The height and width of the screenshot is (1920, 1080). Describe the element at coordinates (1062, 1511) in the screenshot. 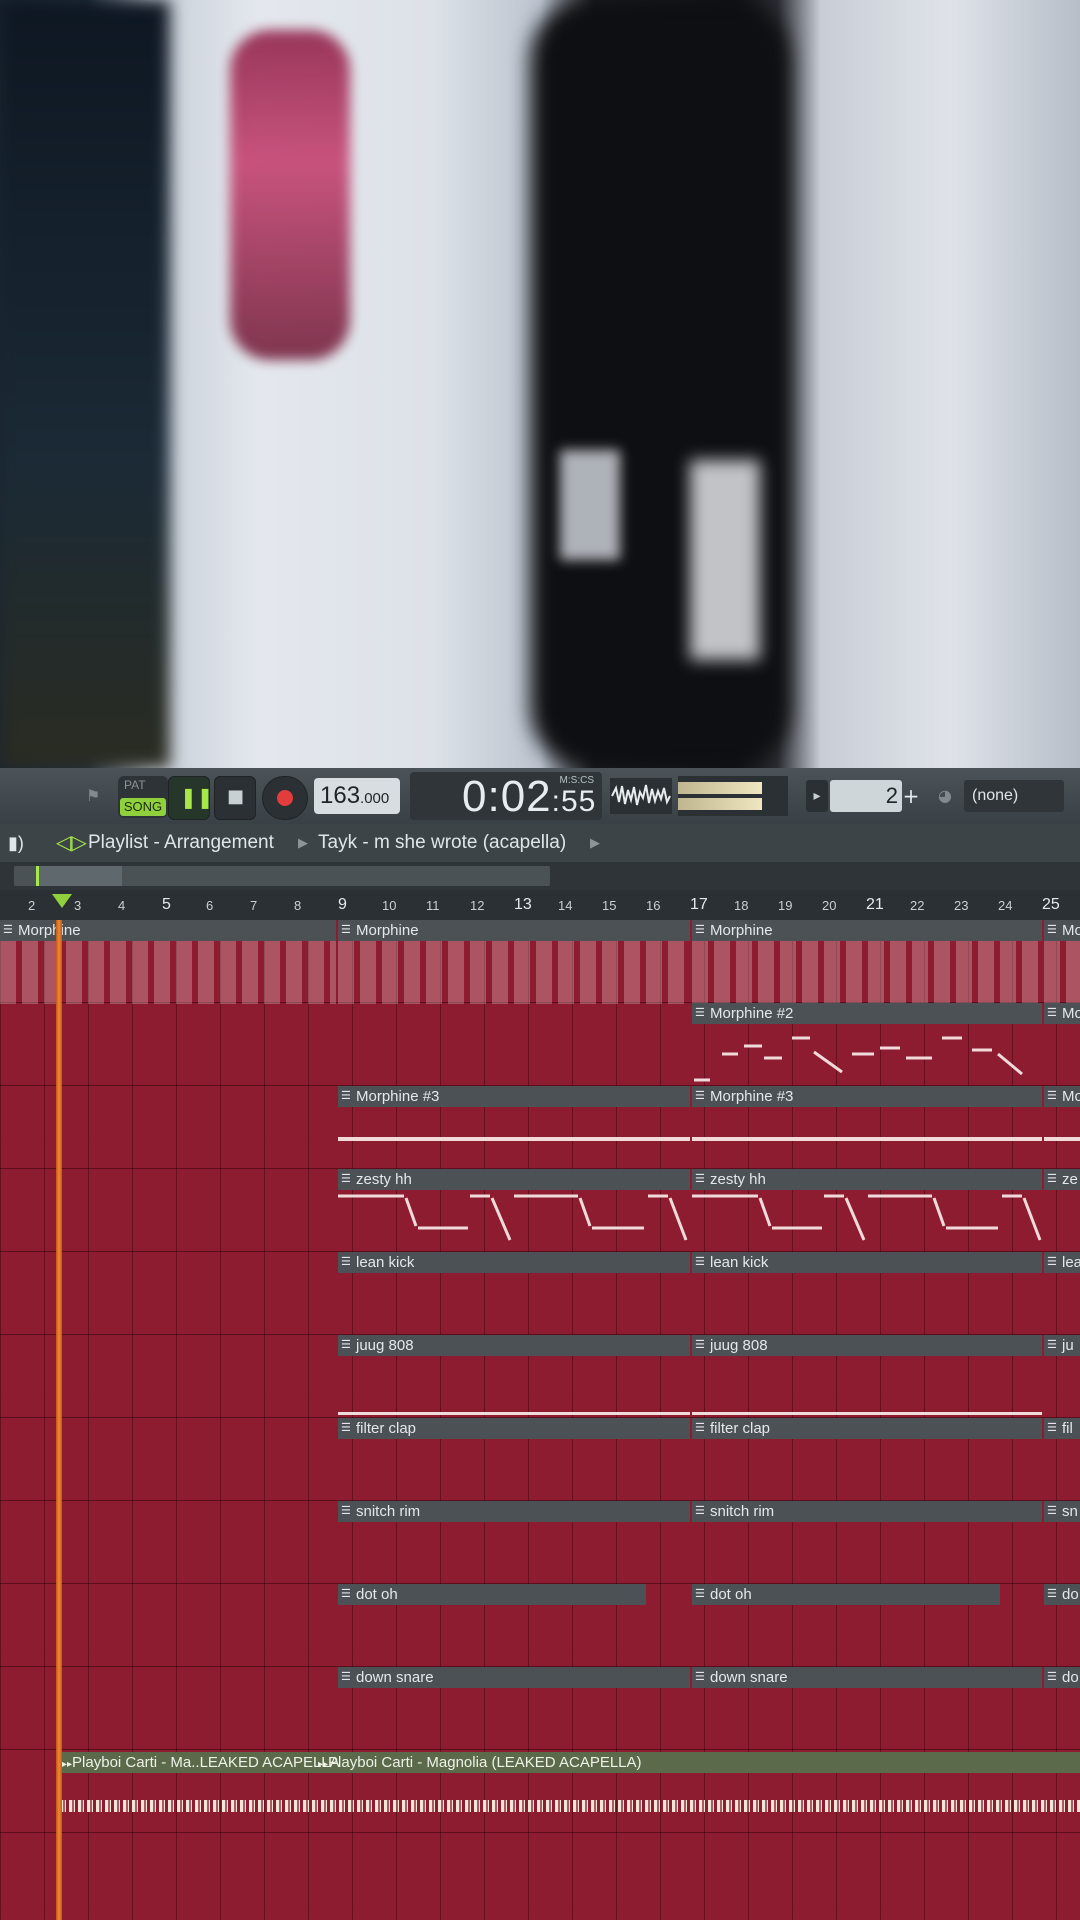

I see `clip-title: sn` at that location.